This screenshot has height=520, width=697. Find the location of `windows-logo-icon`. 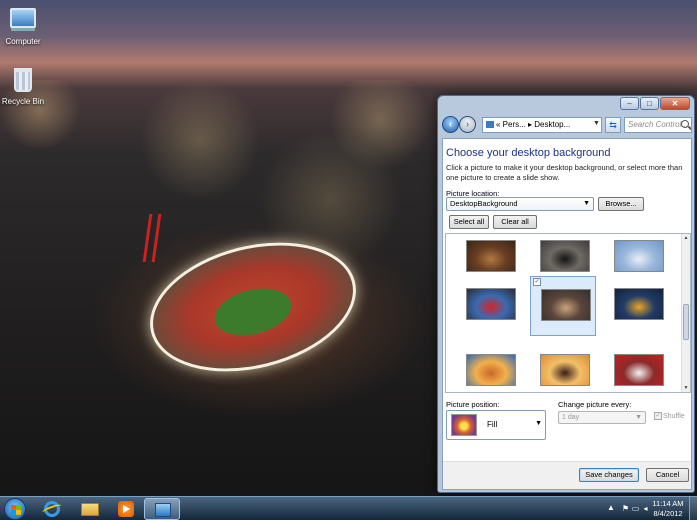

windows-logo-icon is located at coordinates (16, 510).